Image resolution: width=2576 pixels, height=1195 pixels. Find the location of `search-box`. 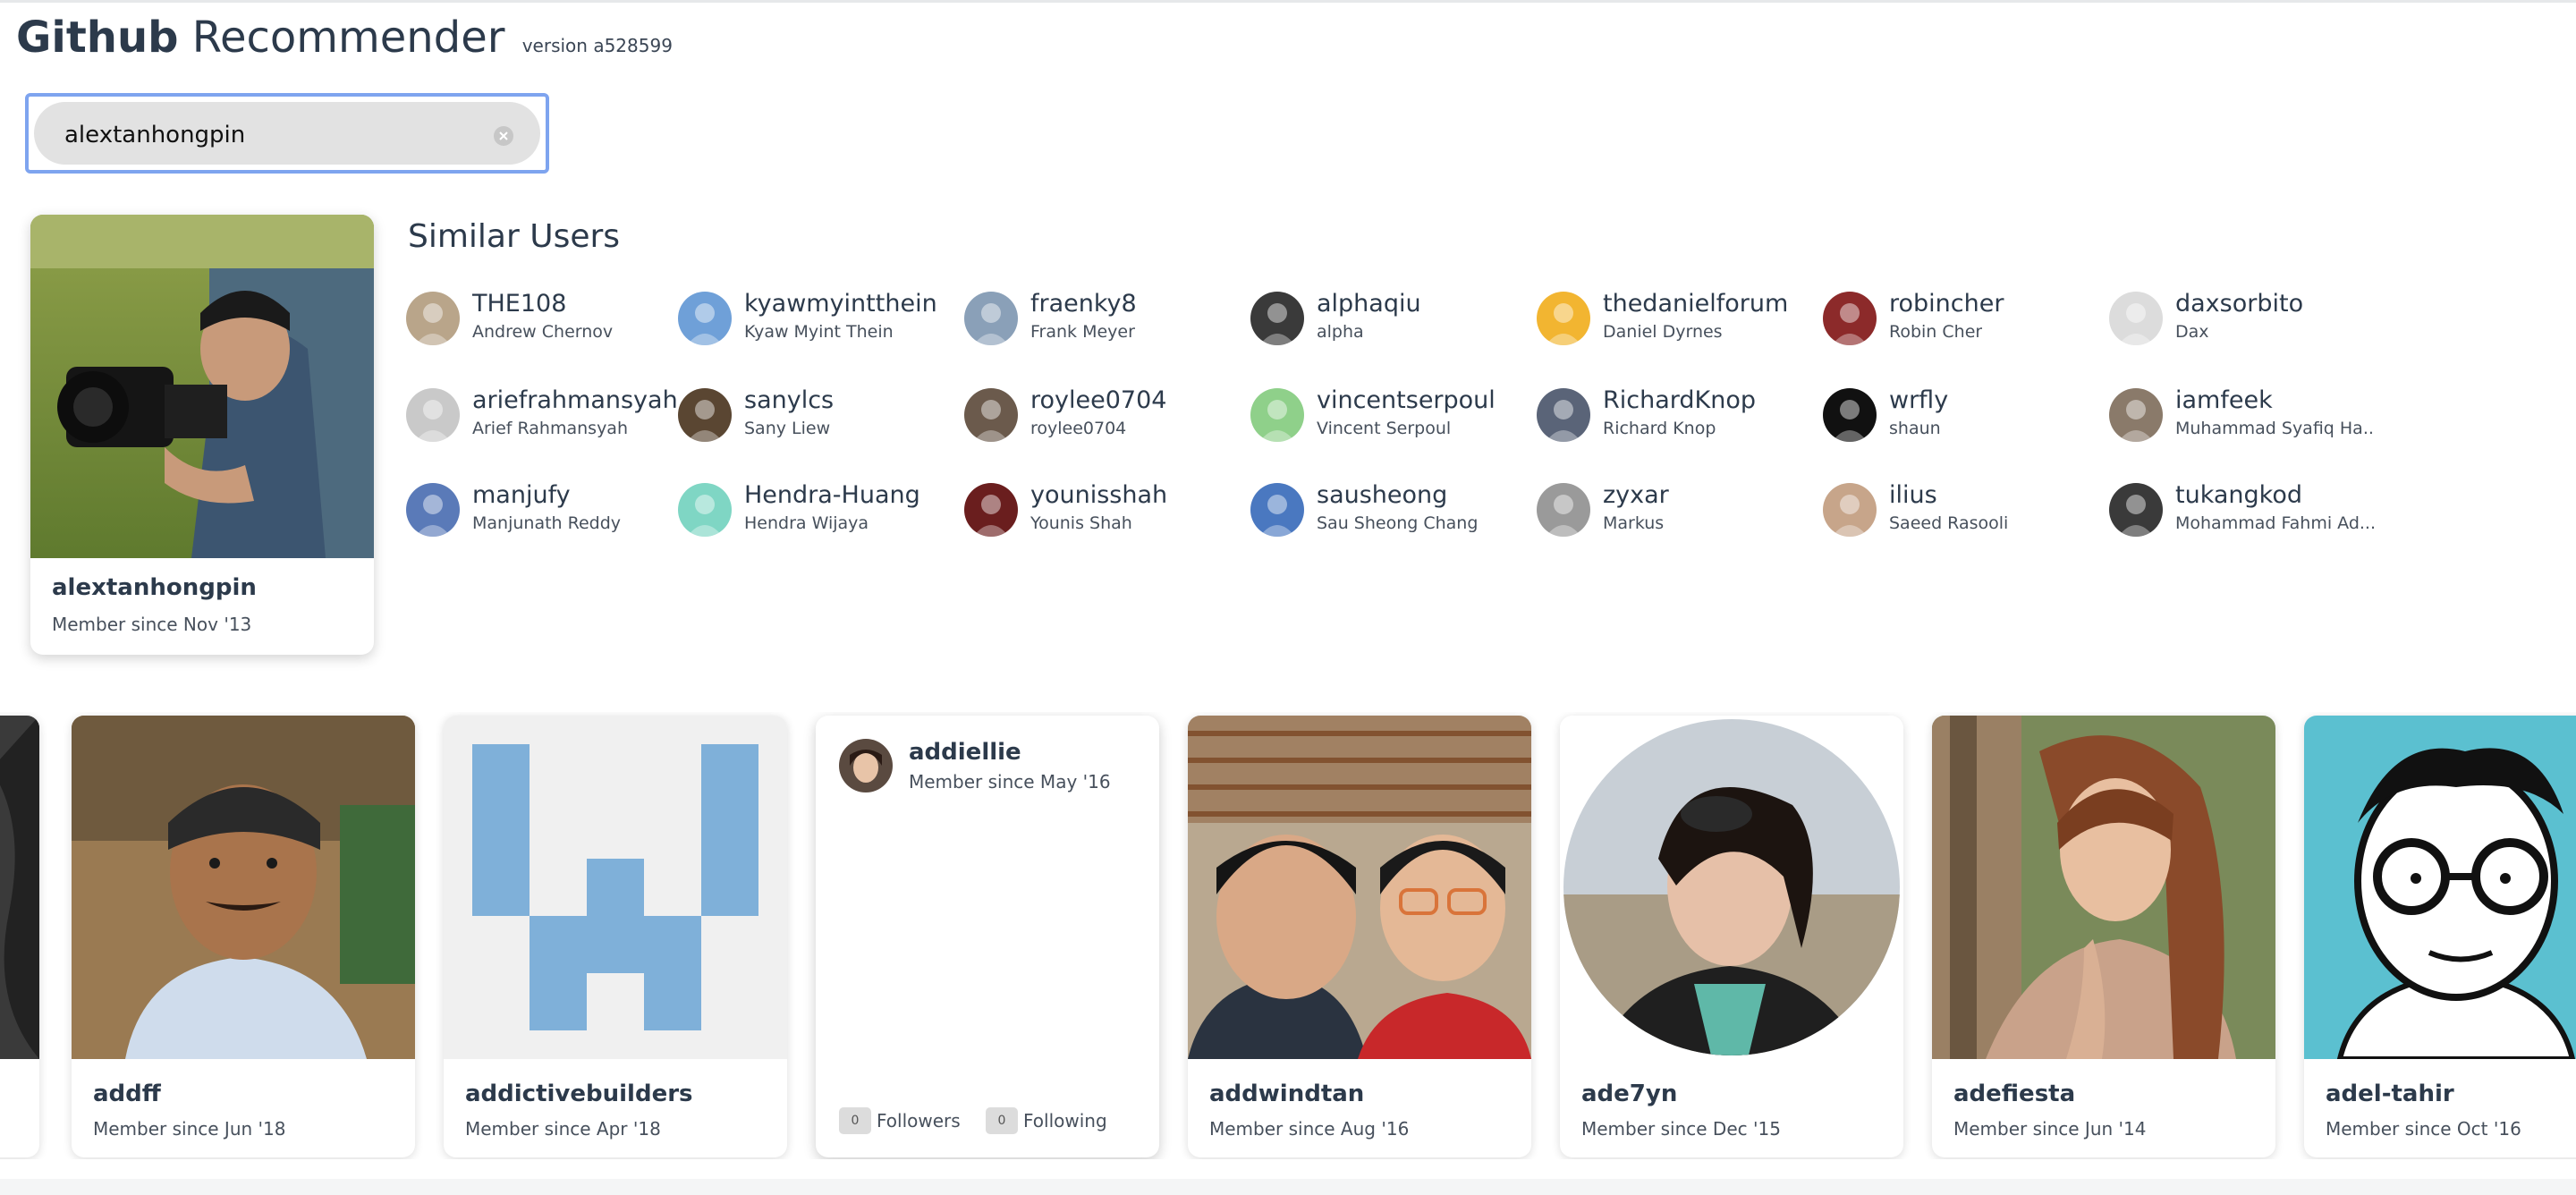

search-box is located at coordinates (287, 133).